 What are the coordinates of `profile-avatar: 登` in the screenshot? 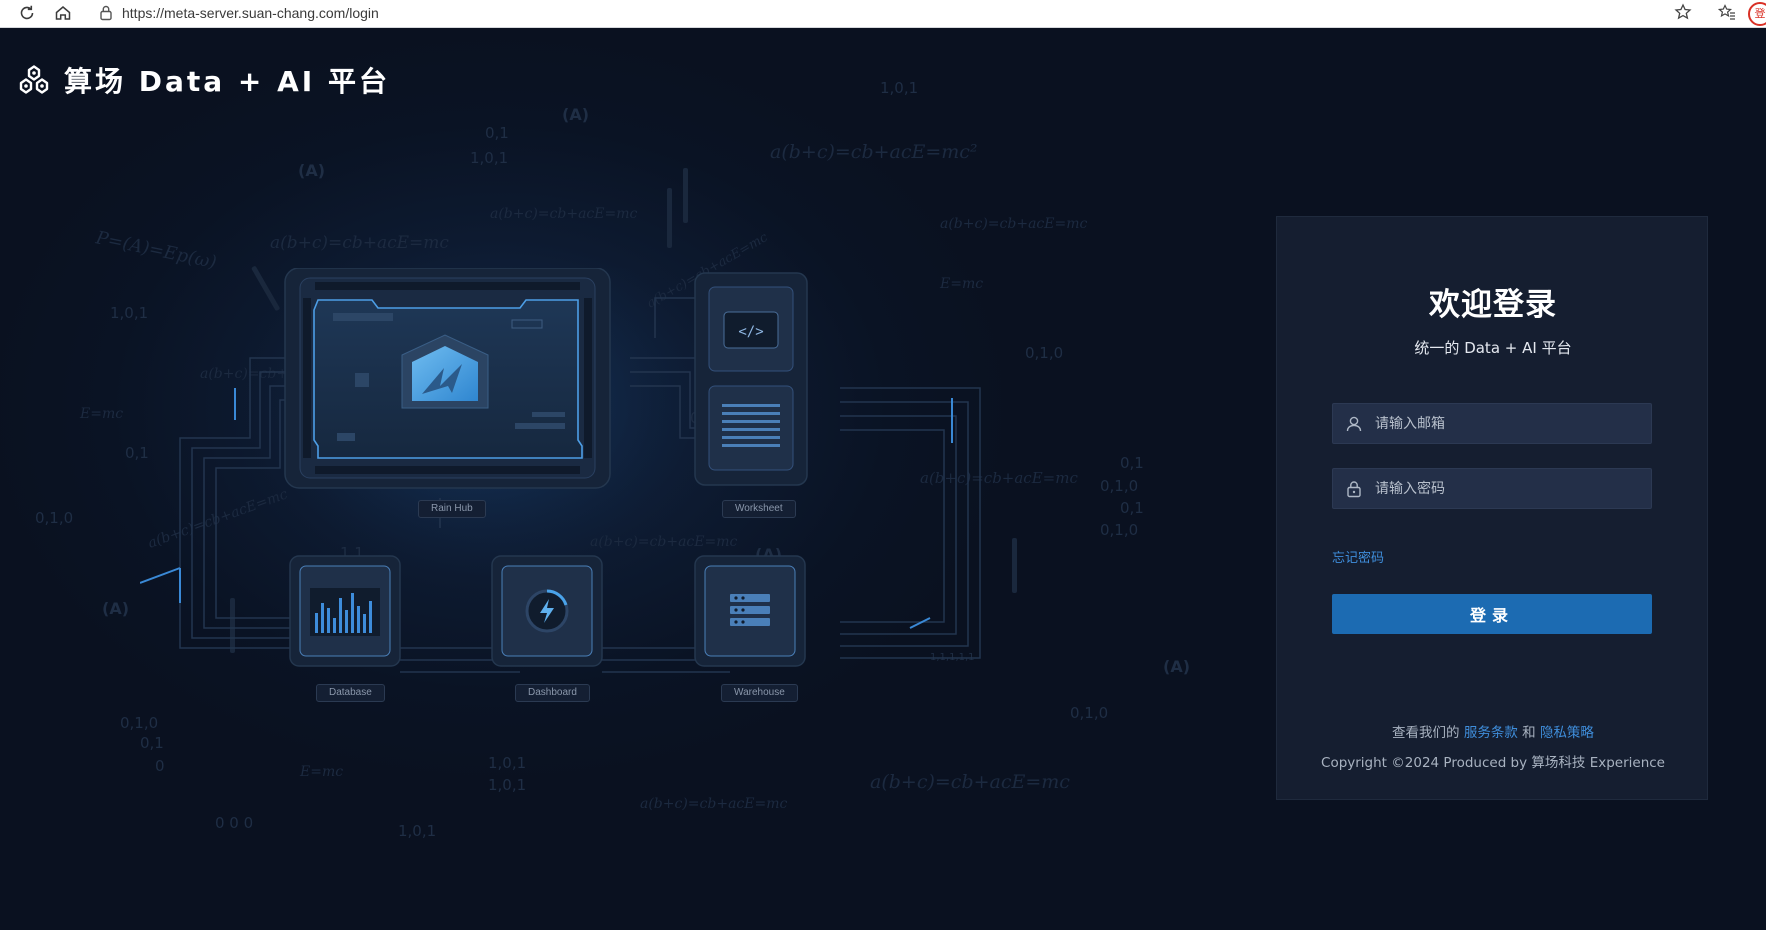 It's located at (1757, 14).